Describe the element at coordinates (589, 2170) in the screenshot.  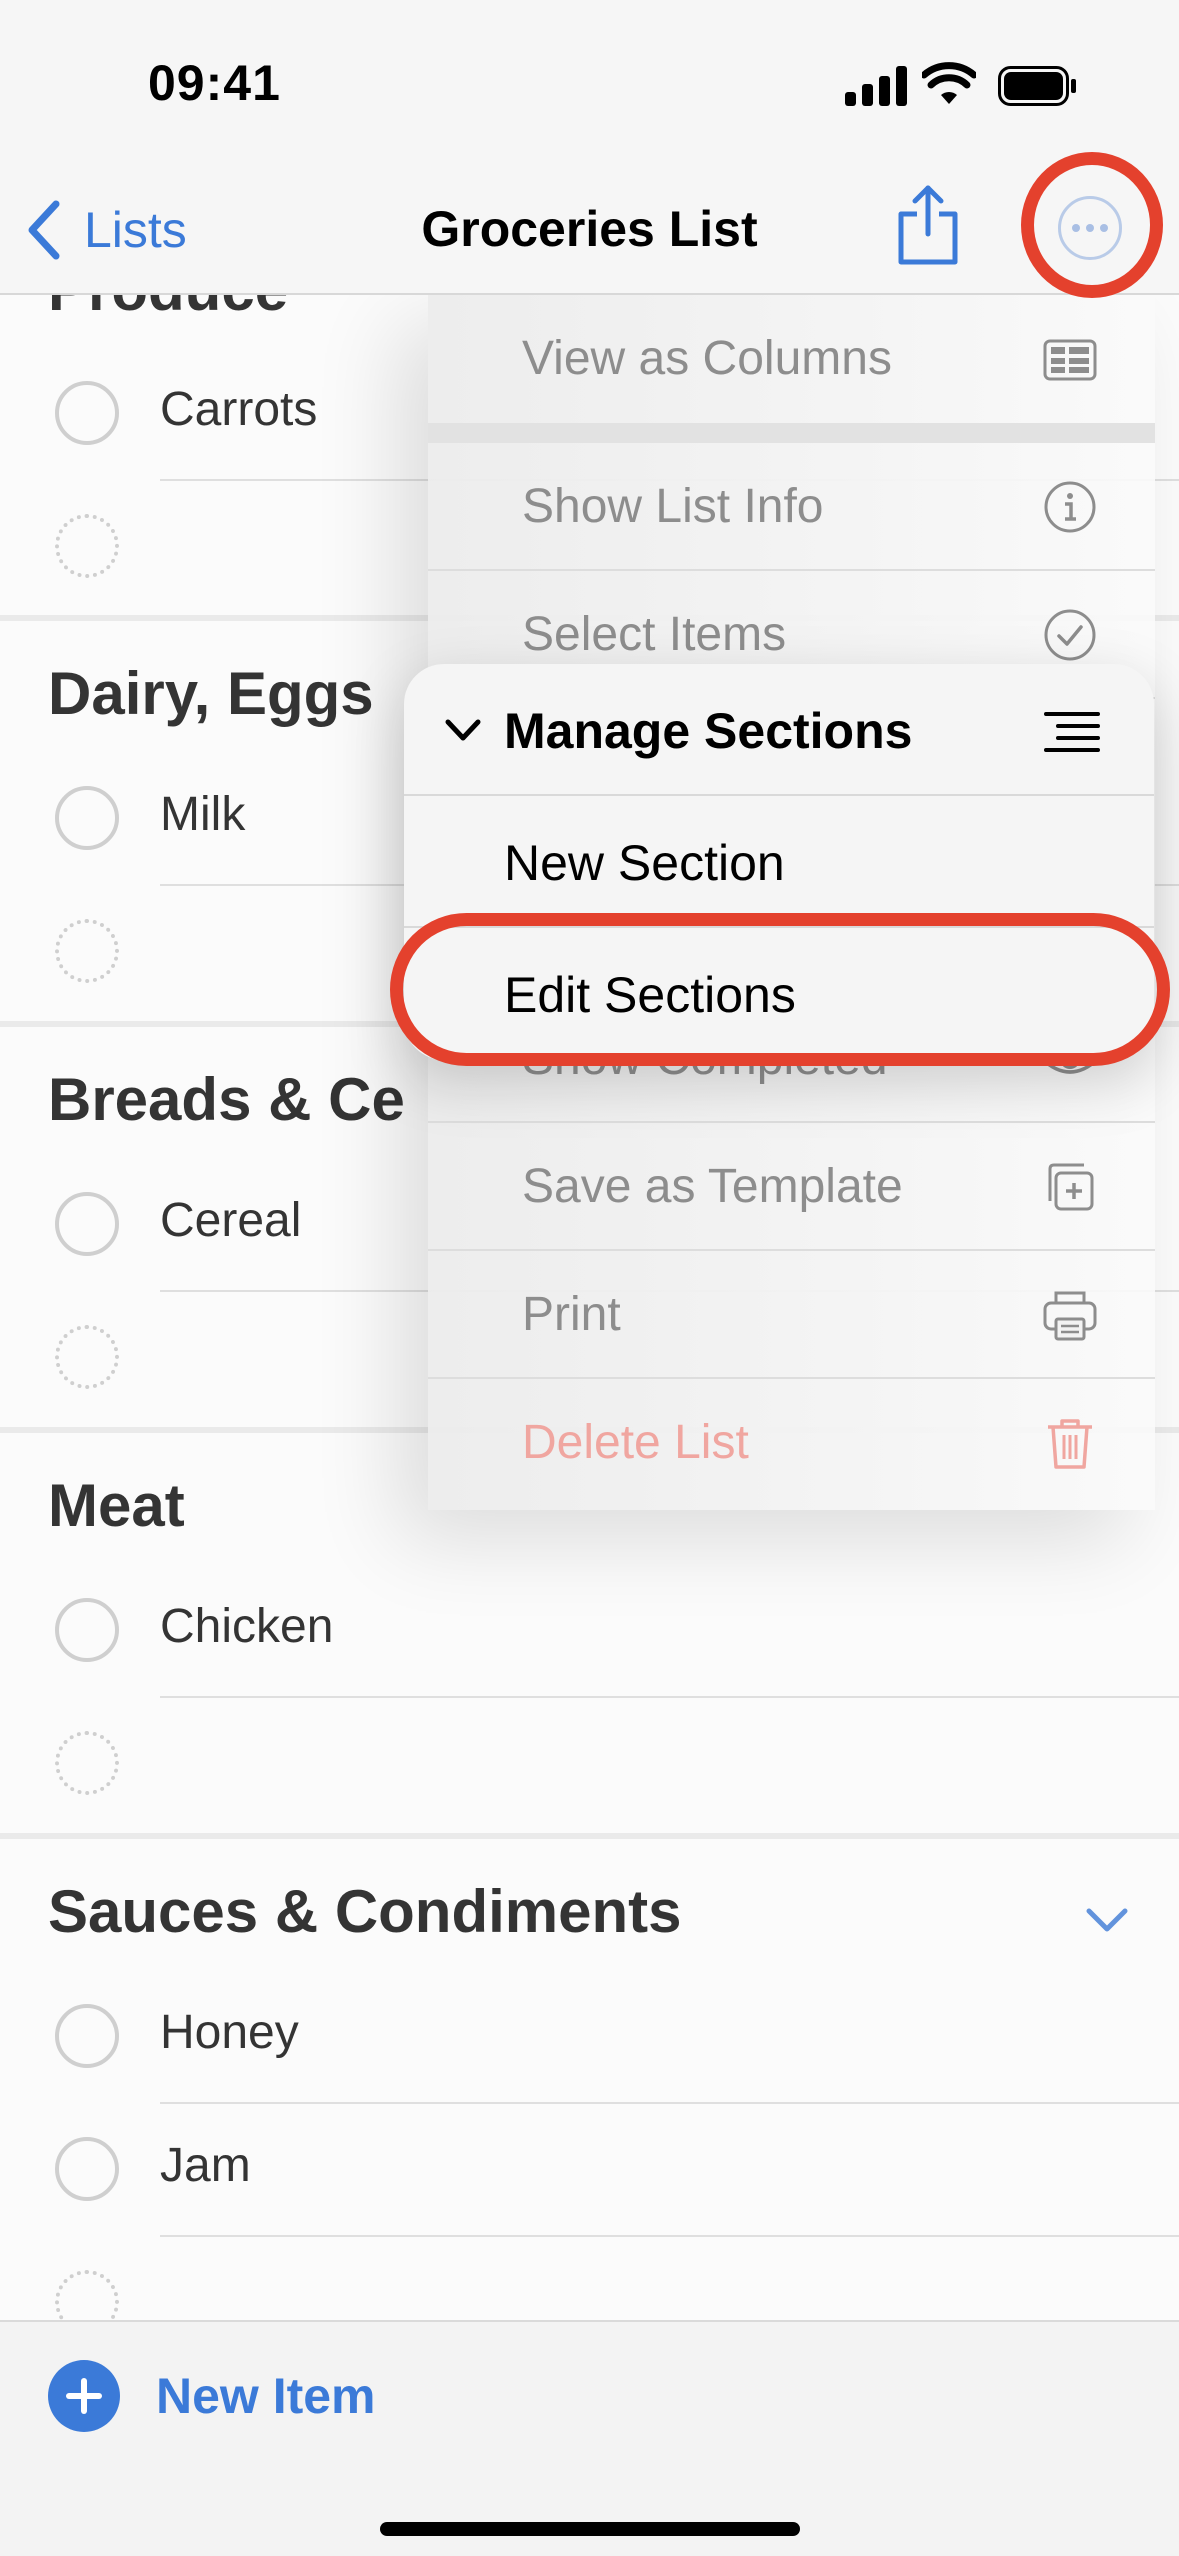
I see `list-item: Jam` at that location.